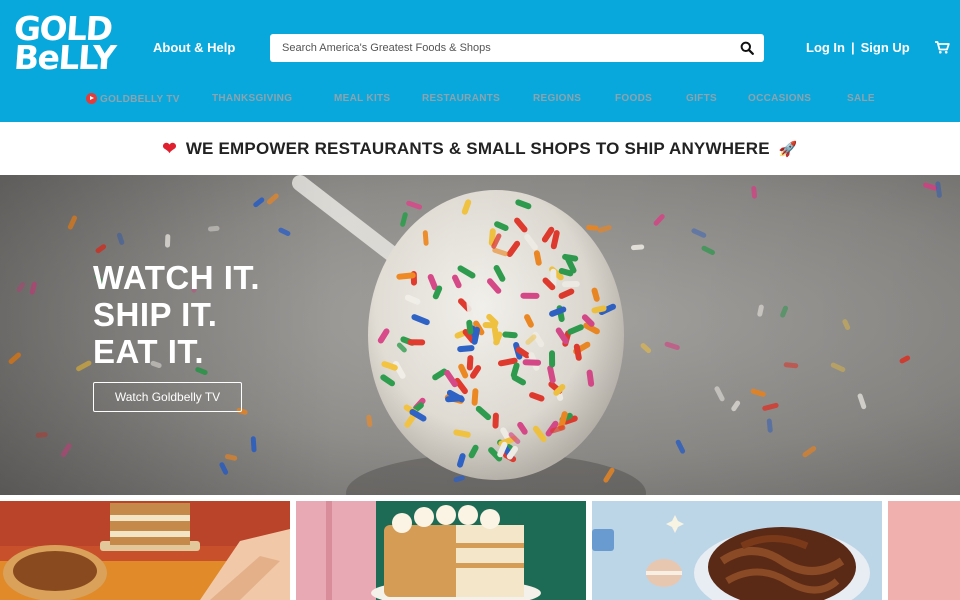  I want to click on nav-item-label: MEAL KITS, so click(362, 98).